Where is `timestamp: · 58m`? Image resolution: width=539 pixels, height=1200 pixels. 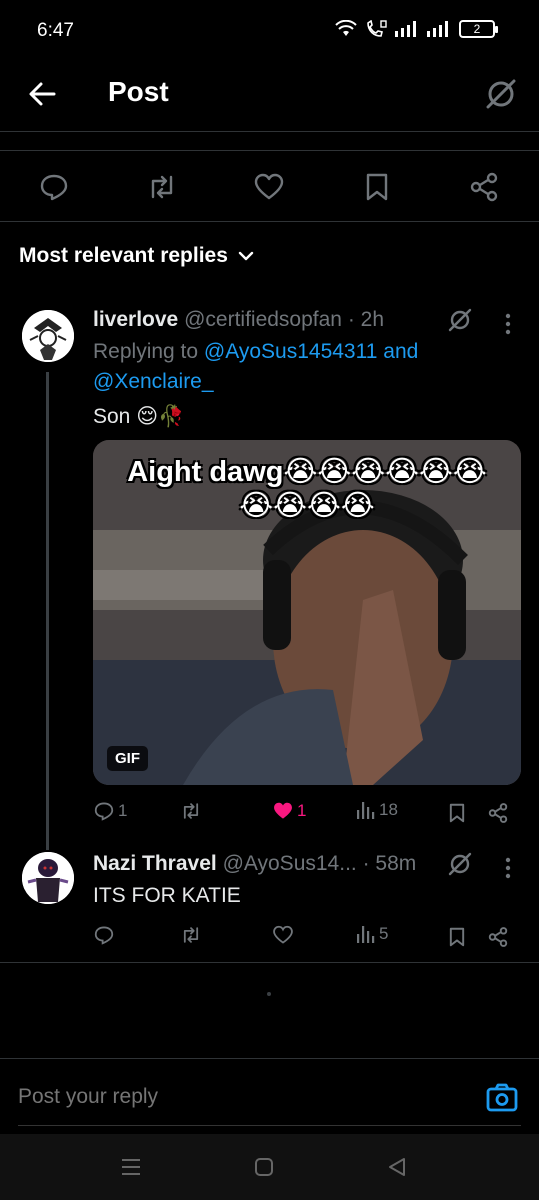
timestamp: · 58m is located at coordinates (389, 863).